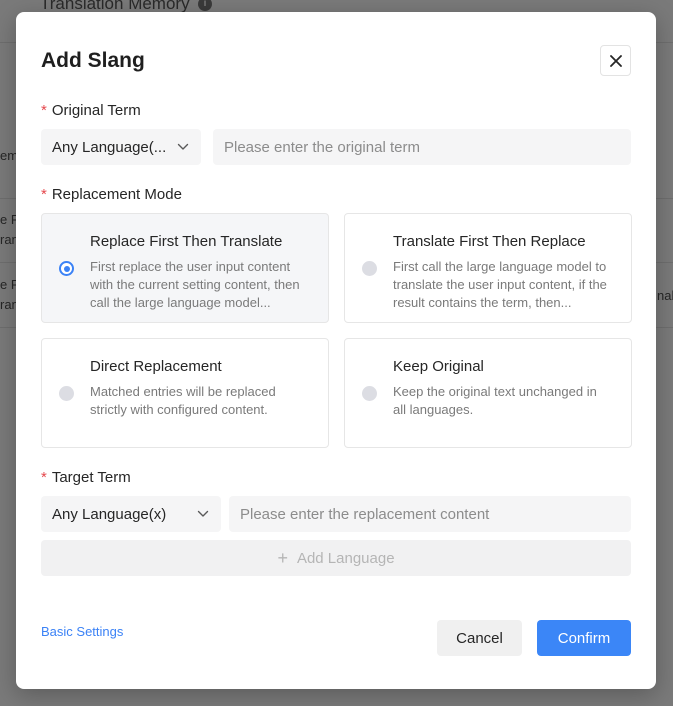 Image resolution: width=673 pixels, height=706 pixels. I want to click on target-term-input, so click(430, 514).